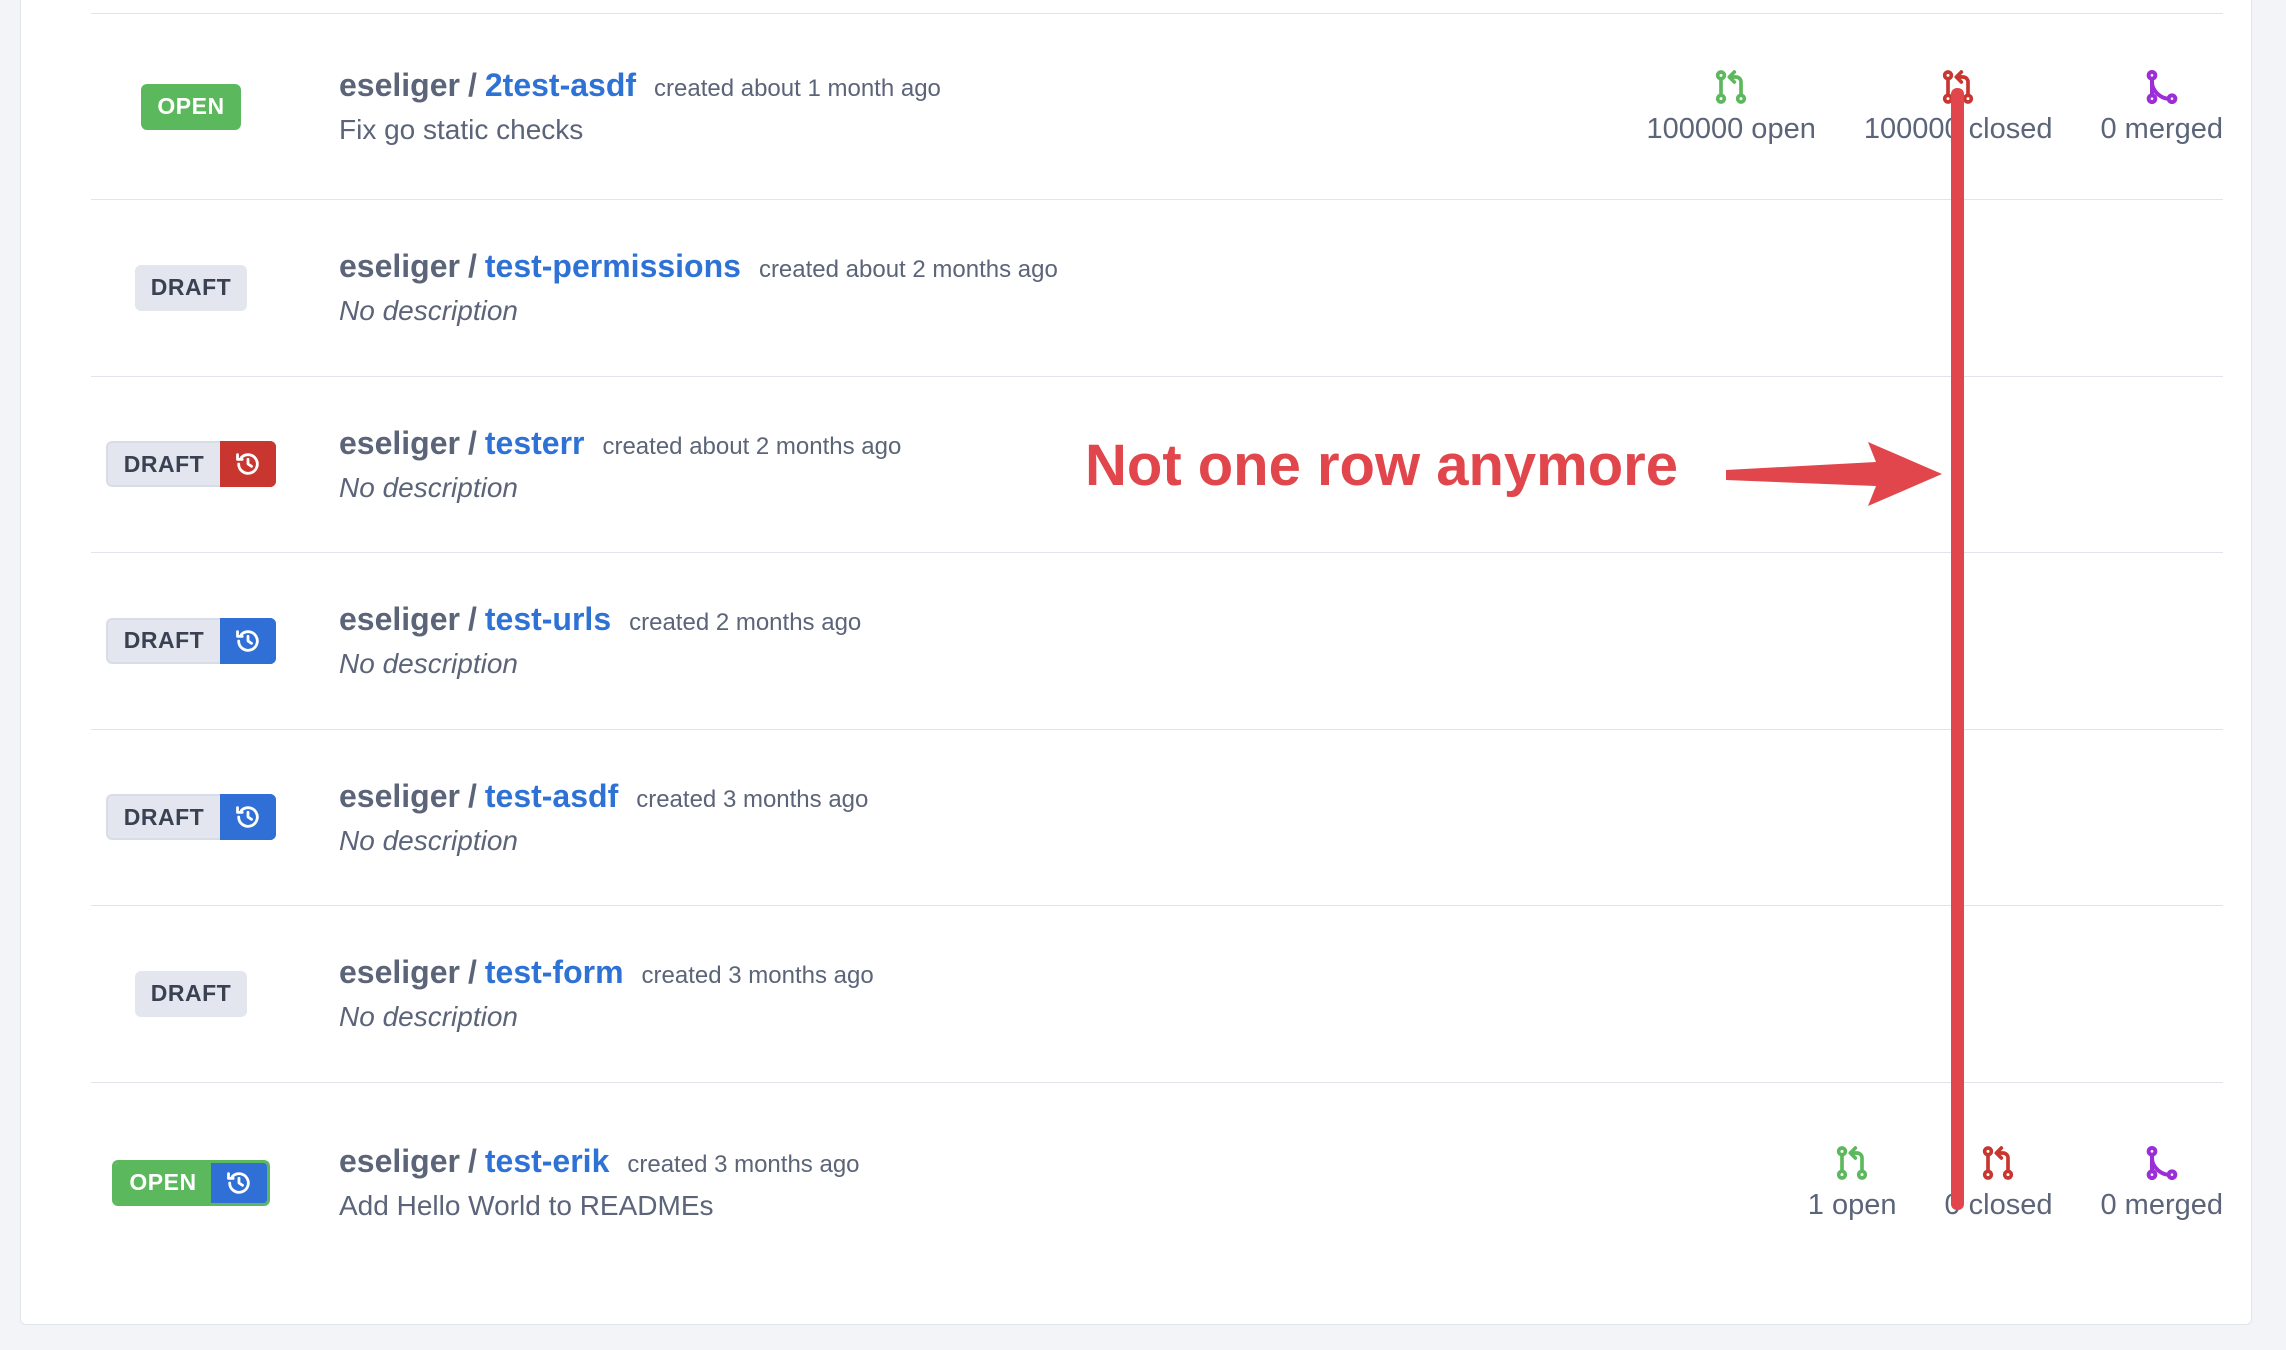  I want to click on repo-link: test-asdf, so click(551, 796).